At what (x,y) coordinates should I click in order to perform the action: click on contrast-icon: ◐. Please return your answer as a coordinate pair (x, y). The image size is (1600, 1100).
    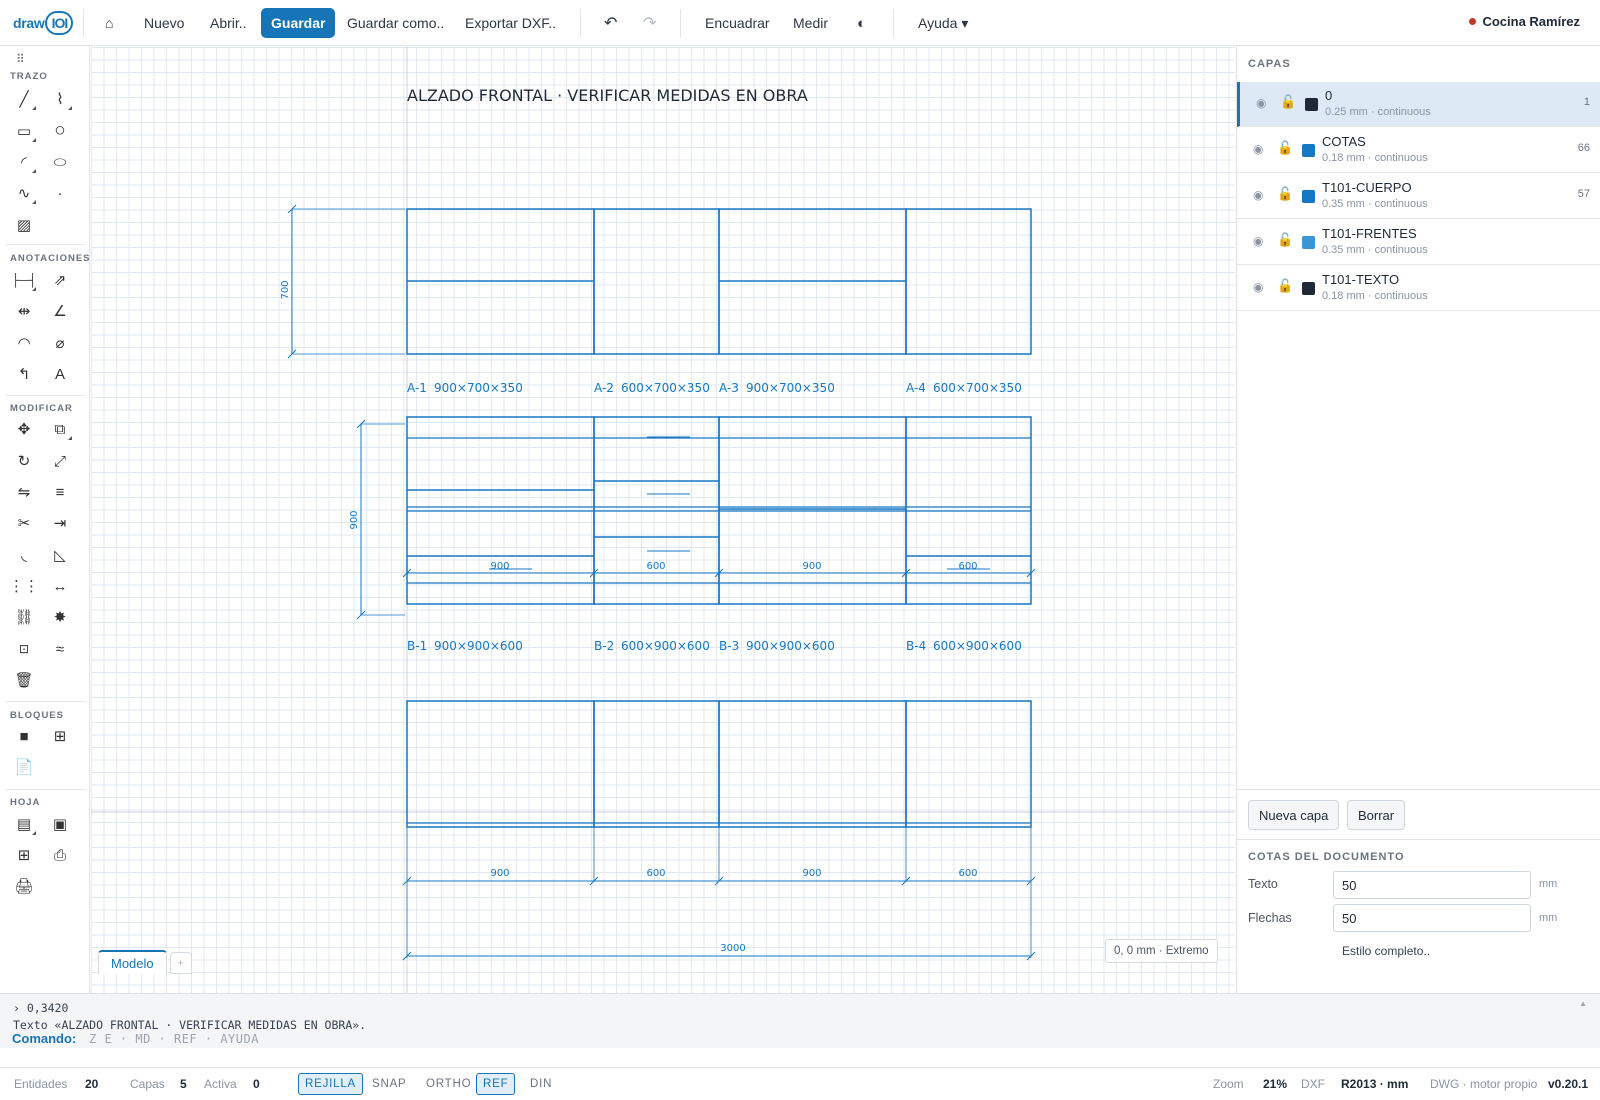
    Looking at the image, I should click on (861, 23).